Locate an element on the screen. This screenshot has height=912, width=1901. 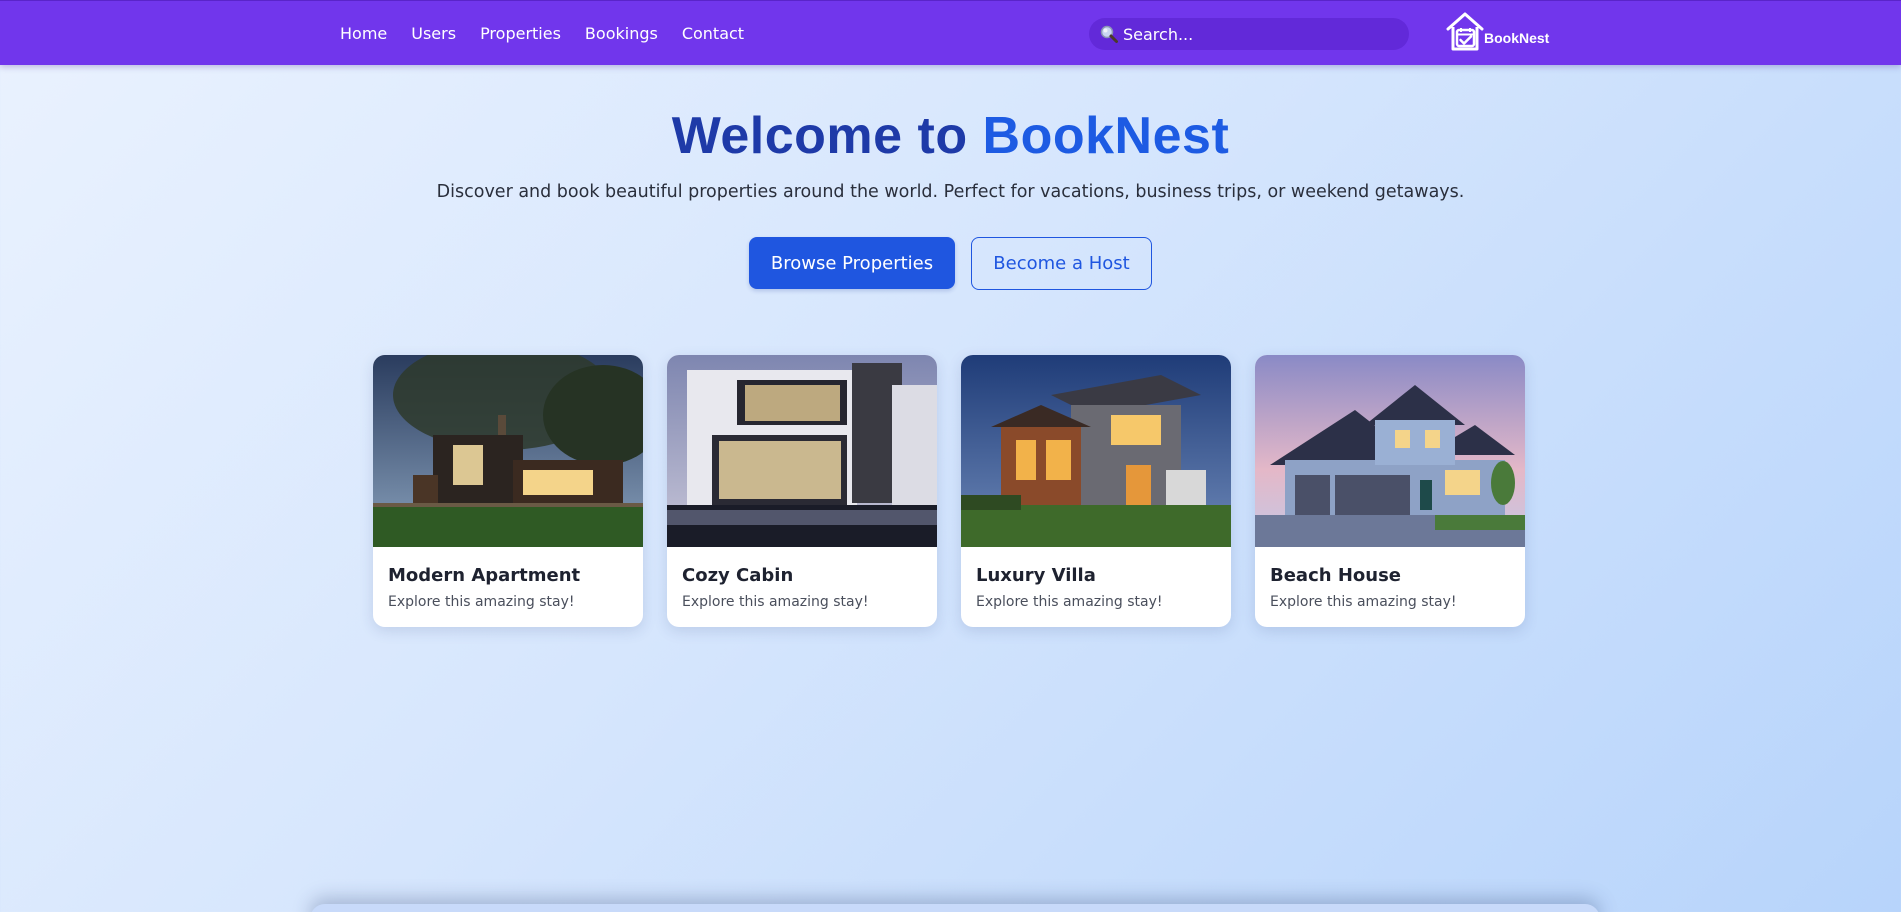
nav-links: Home Users Properties Bookings Contact is located at coordinates (554, 33).